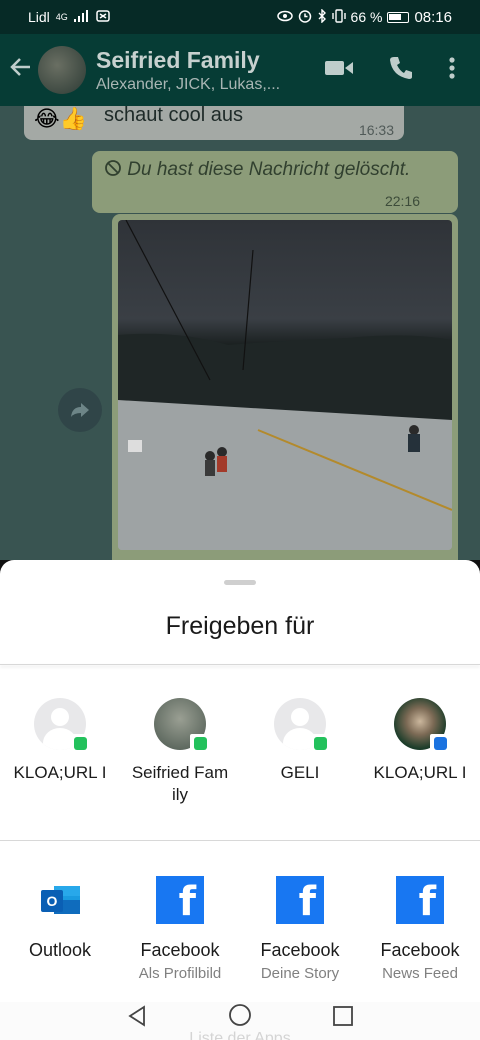 This screenshot has width=480, height=1040. What do you see at coordinates (440, 743) in the screenshot?
I see `messages-badge-icon` at bounding box center [440, 743].